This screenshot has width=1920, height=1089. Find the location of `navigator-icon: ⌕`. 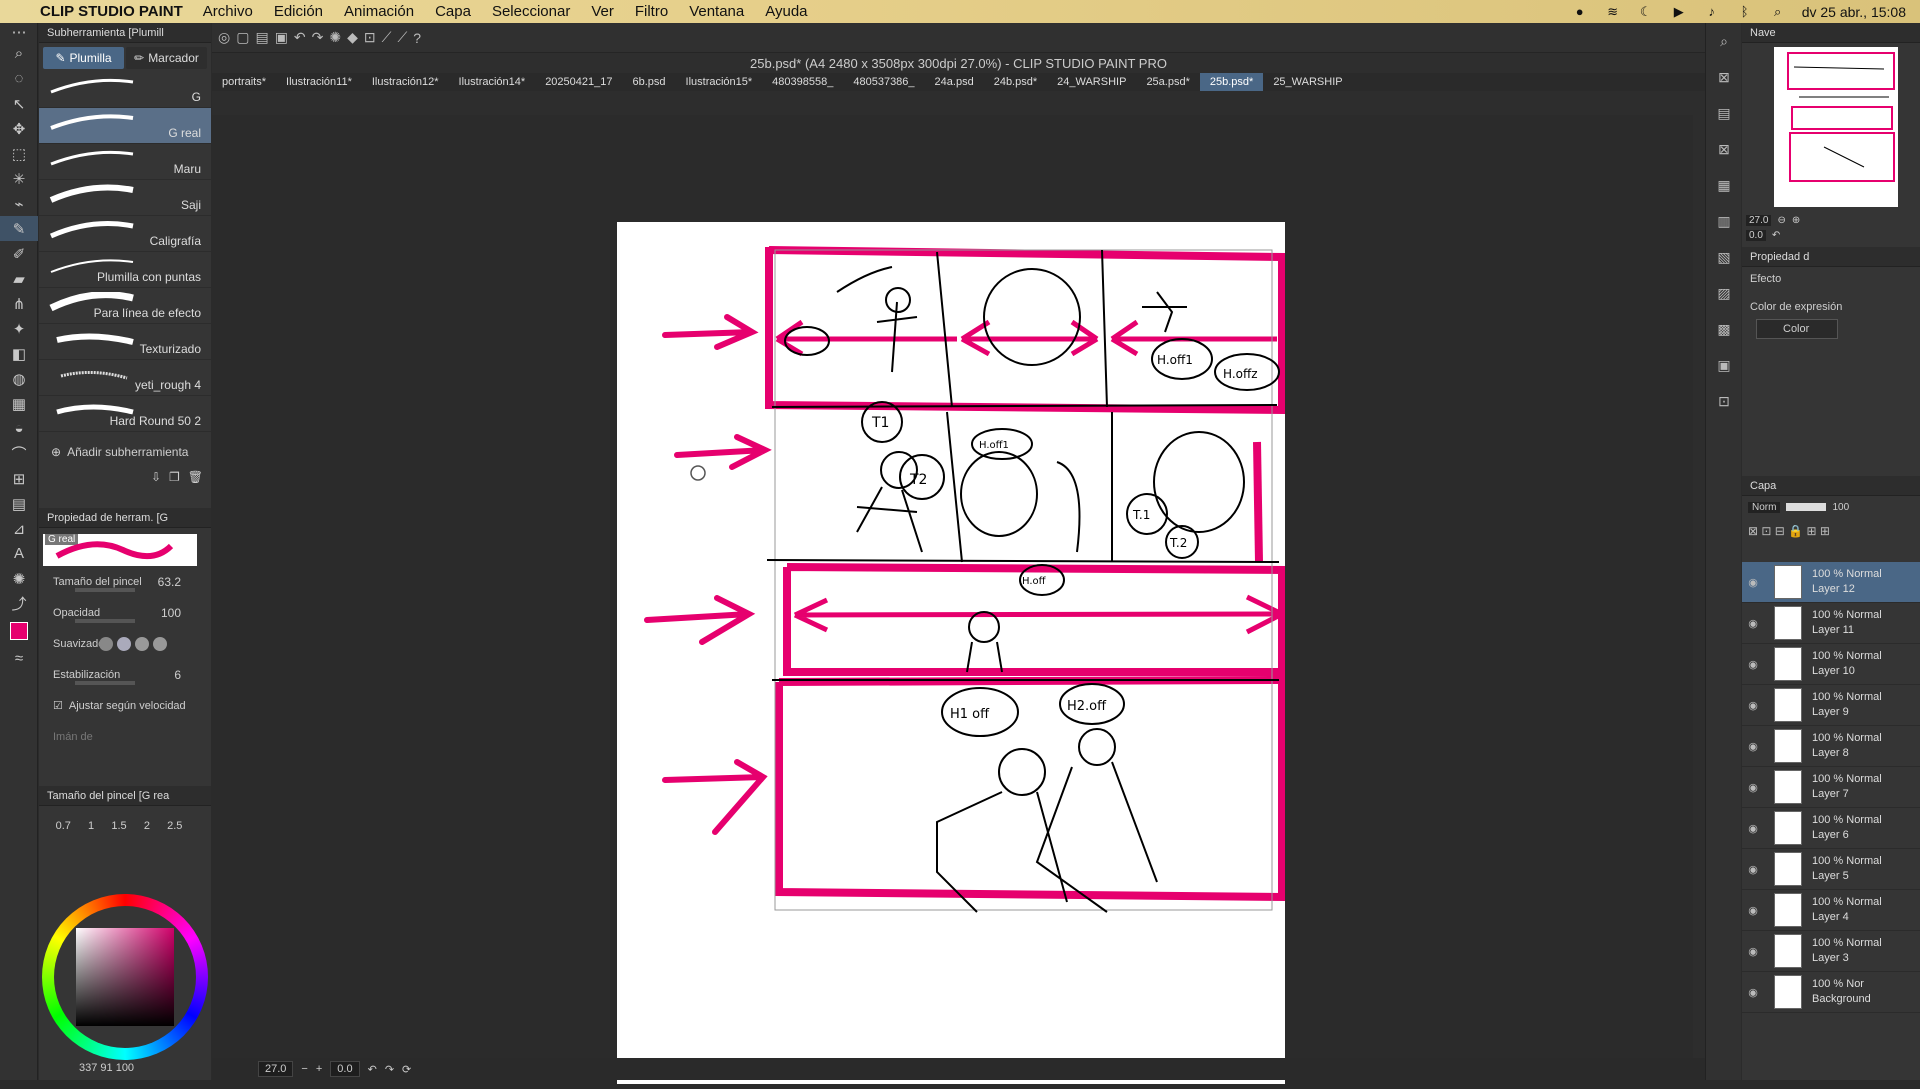

navigator-icon: ⌕ is located at coordinates (1724, 41).